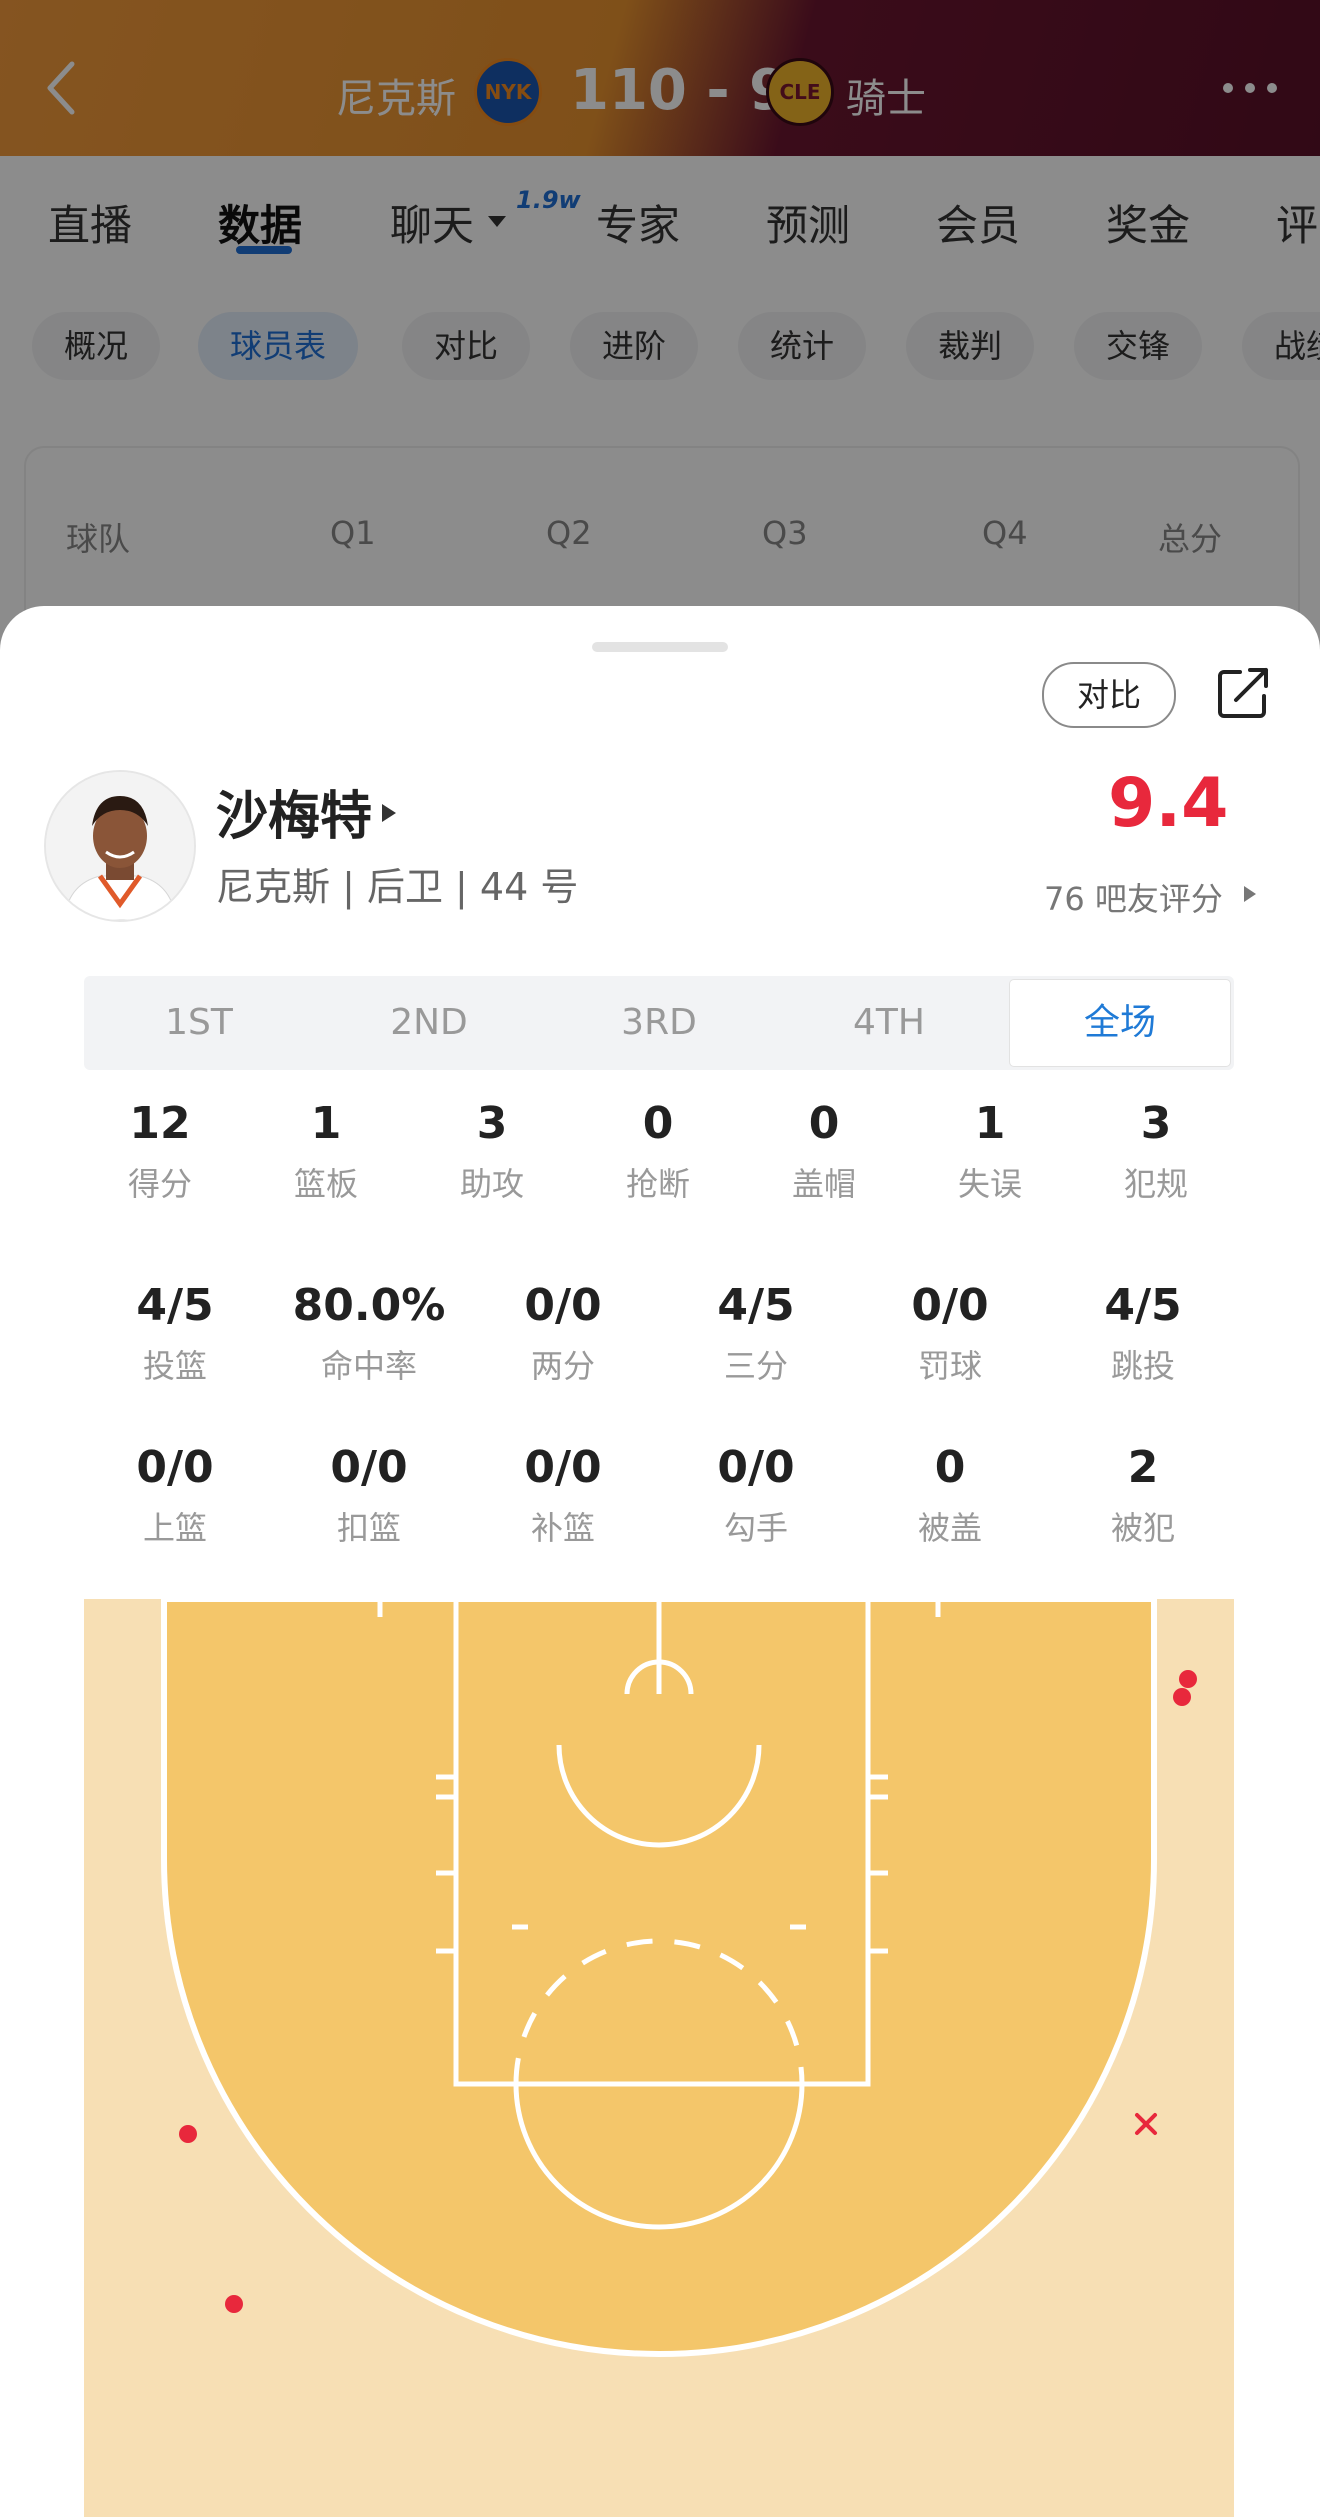  Describe the element at coordinates (160, 1123) in the screenshot. I see `stat-value: 12` at that location.